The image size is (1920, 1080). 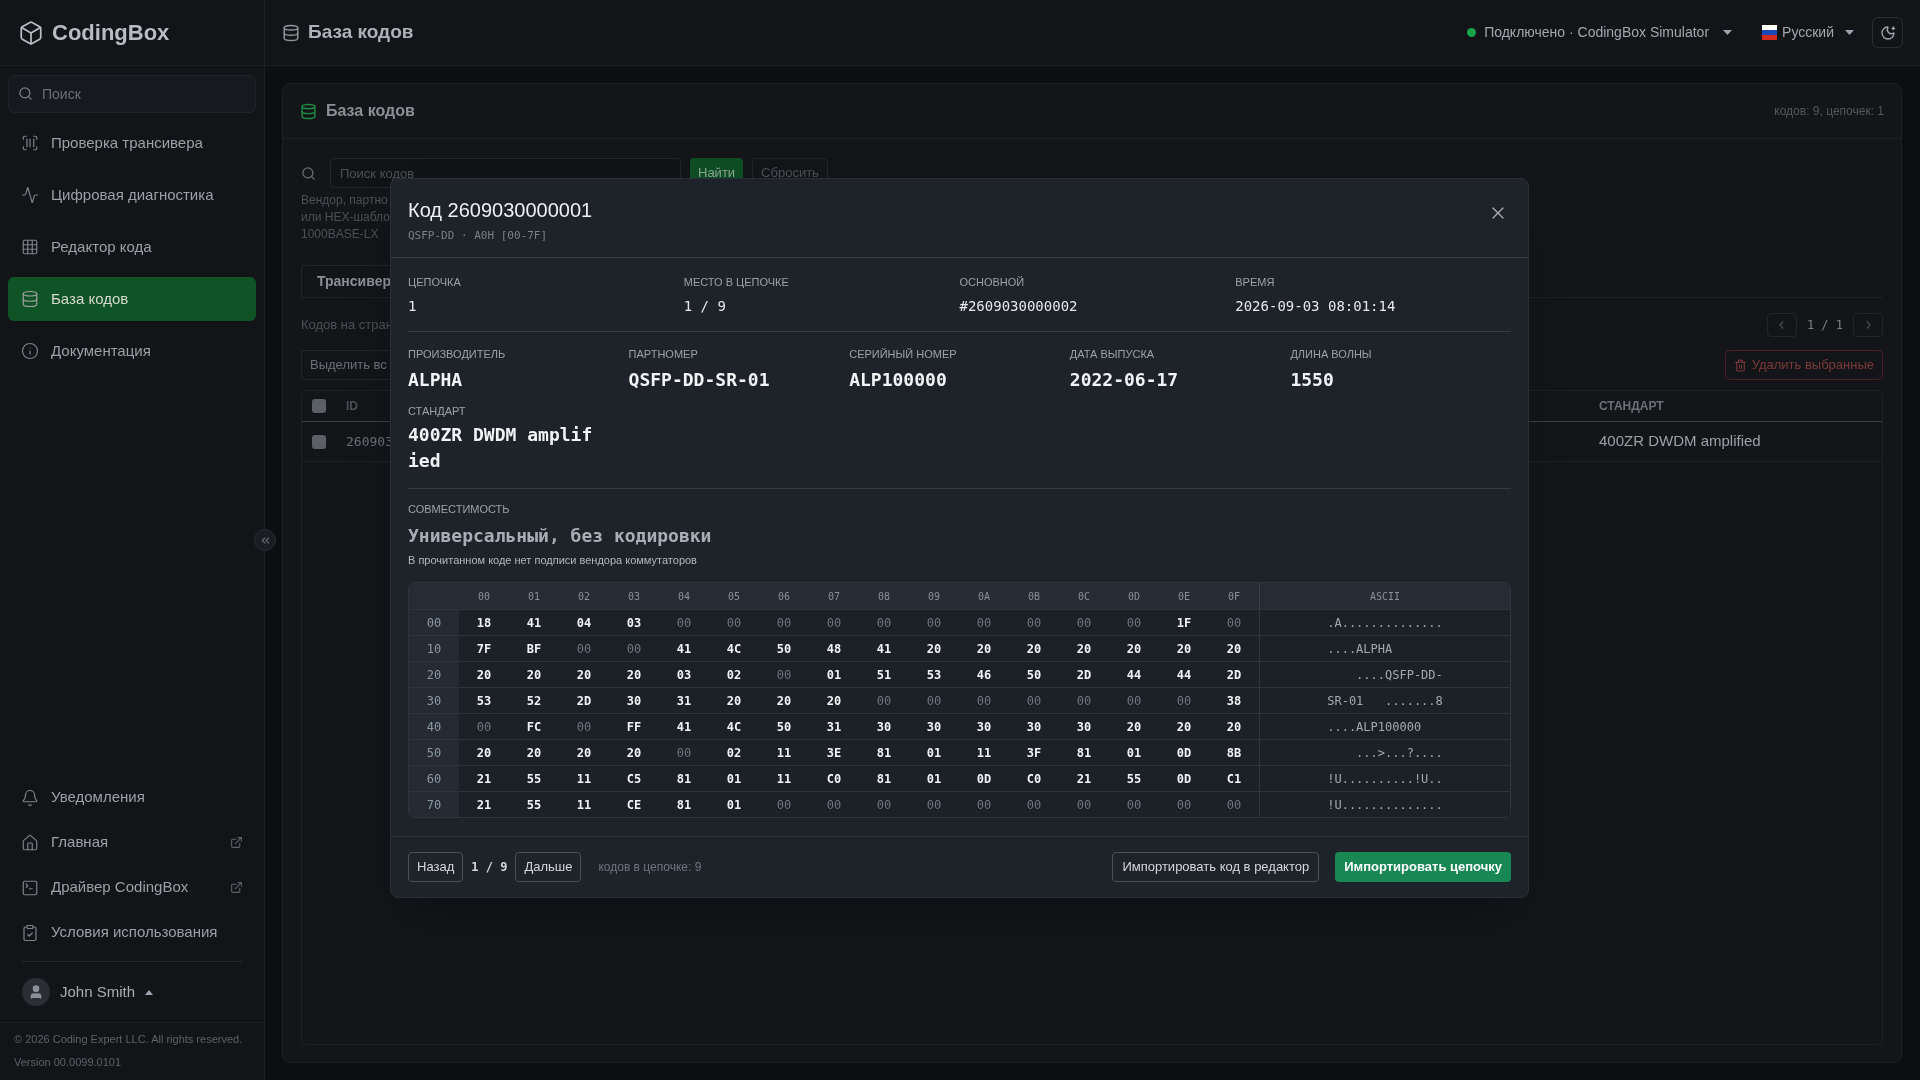 I want to click on terminal-icon, so click(x=30, y=887).